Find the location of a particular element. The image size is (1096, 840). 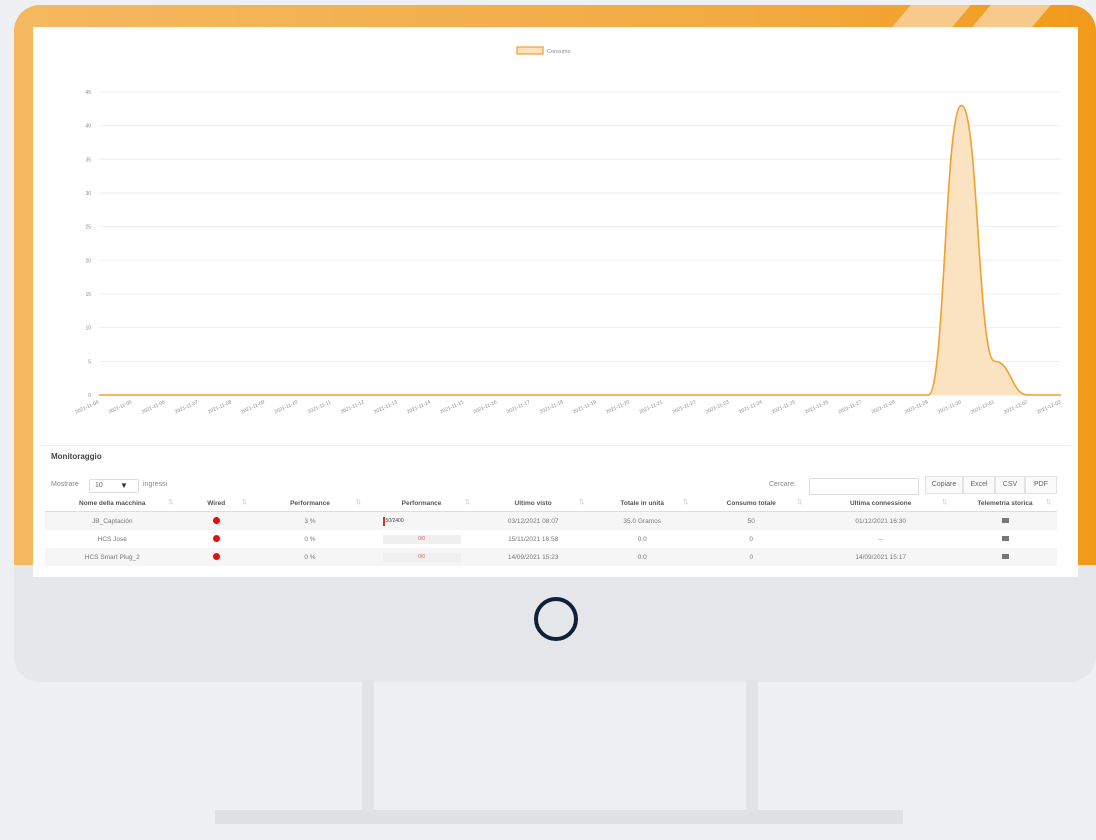

cell-last-conn: 14/09/2021 15:17 is located at coordinates (880, 557).